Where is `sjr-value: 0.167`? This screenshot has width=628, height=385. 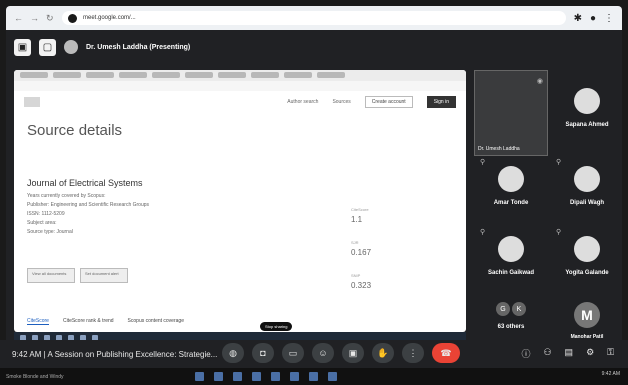
sjr-value: 0.167 is located at coordinates (361, 252).